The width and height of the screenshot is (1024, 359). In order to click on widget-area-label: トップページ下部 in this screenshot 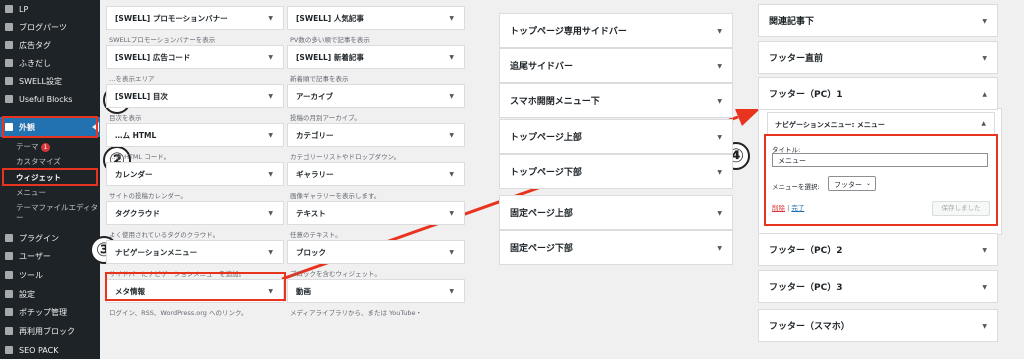, I will do `click(546, 173)`.